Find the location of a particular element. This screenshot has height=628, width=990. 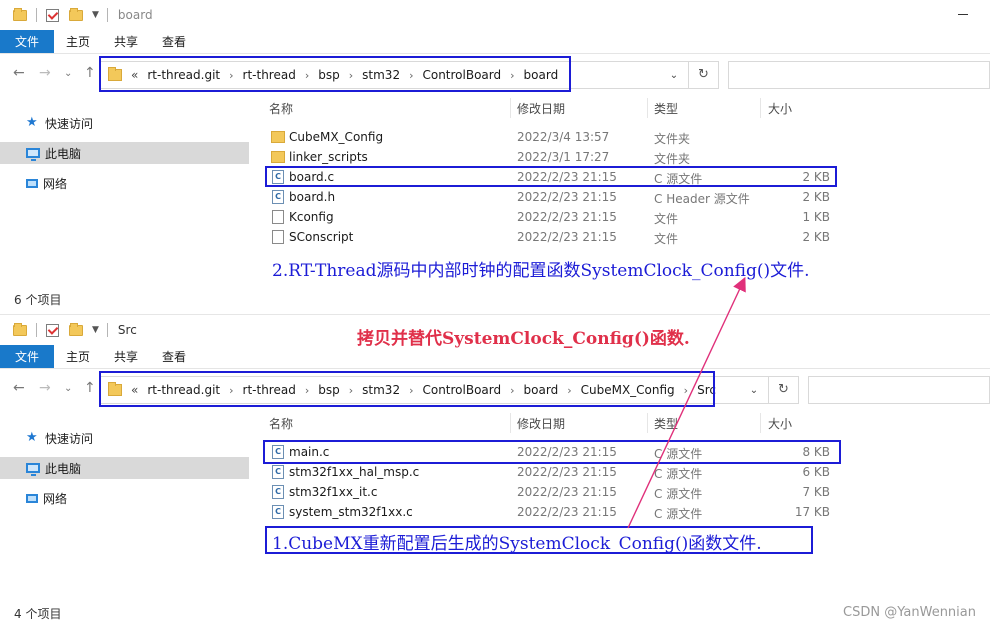

sidebar-item-label: 快速访问 is located at coordinates (69, 438).